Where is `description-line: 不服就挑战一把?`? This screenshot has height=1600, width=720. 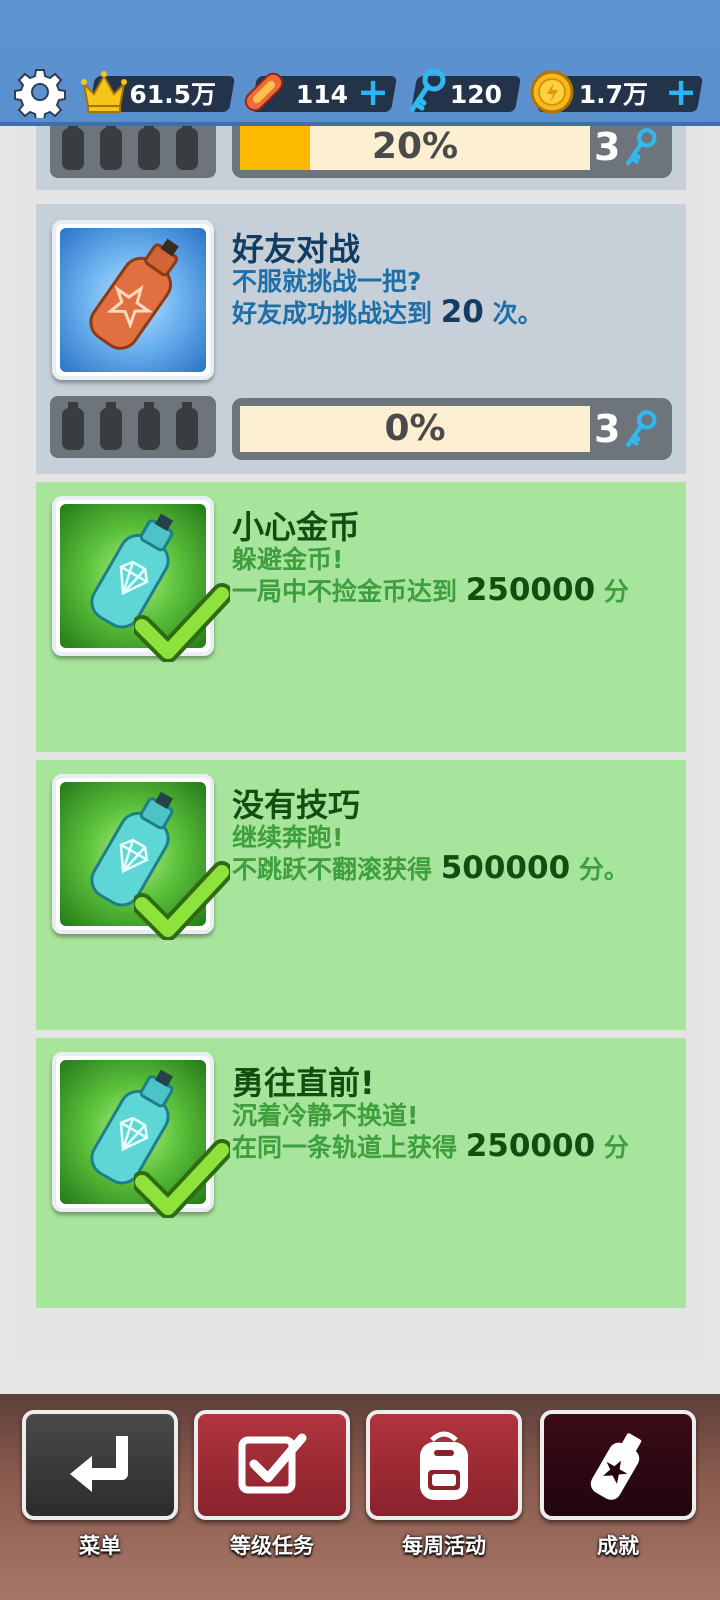
description-line: 不服就挑战一把? is located at coordinates (327, 281).